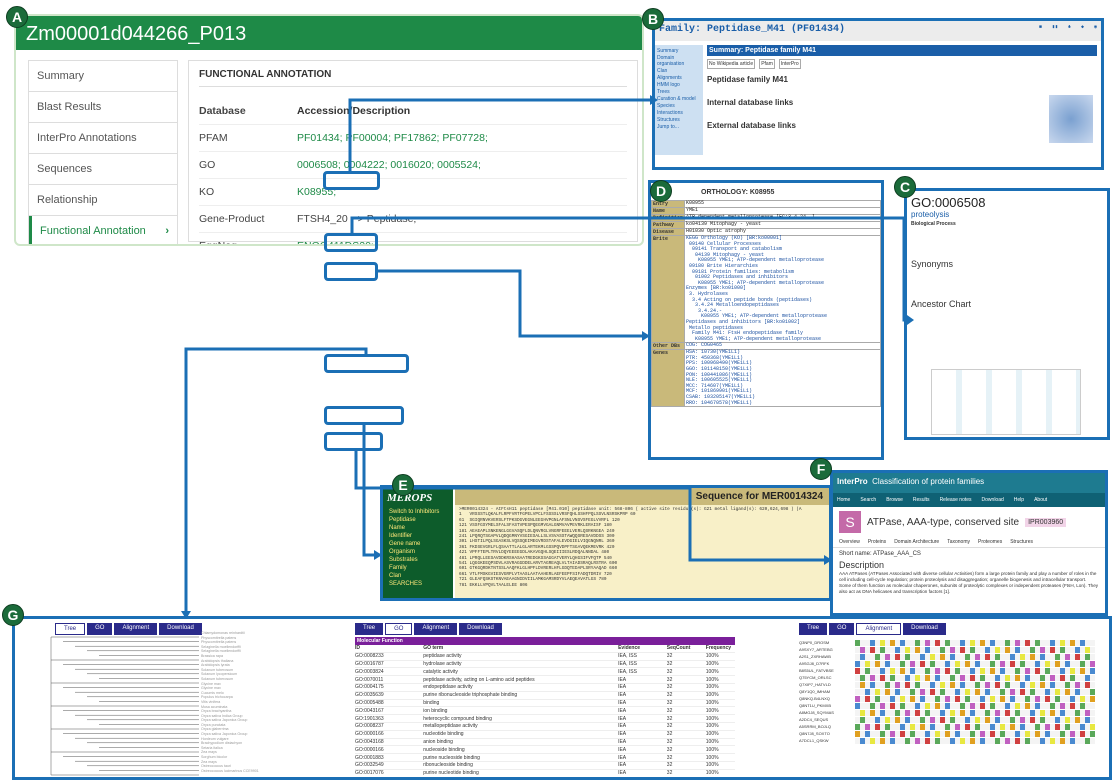  What do you see at coordinates (403, 485) in the screenshot?
I see `label-e-badge: E` at bounding box center [403, 485].